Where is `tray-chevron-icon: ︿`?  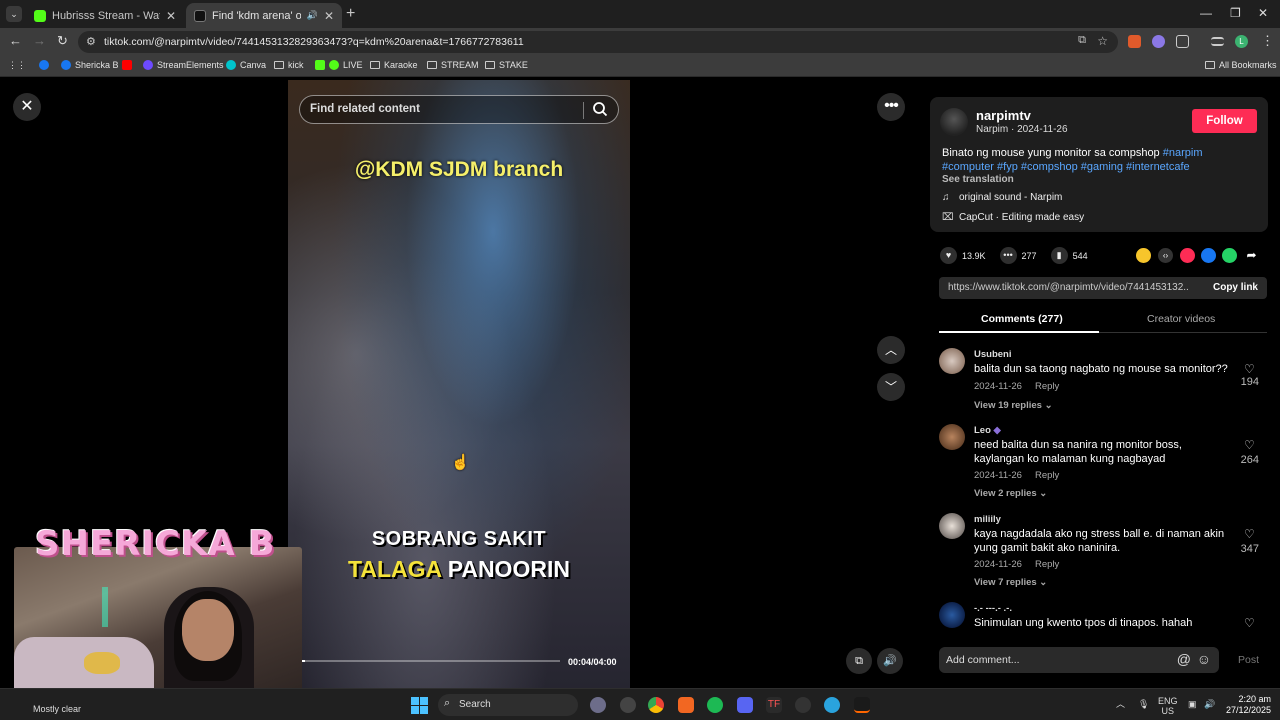 tray-chevron-icon: ︿ is located at coordinates (1120, 704).